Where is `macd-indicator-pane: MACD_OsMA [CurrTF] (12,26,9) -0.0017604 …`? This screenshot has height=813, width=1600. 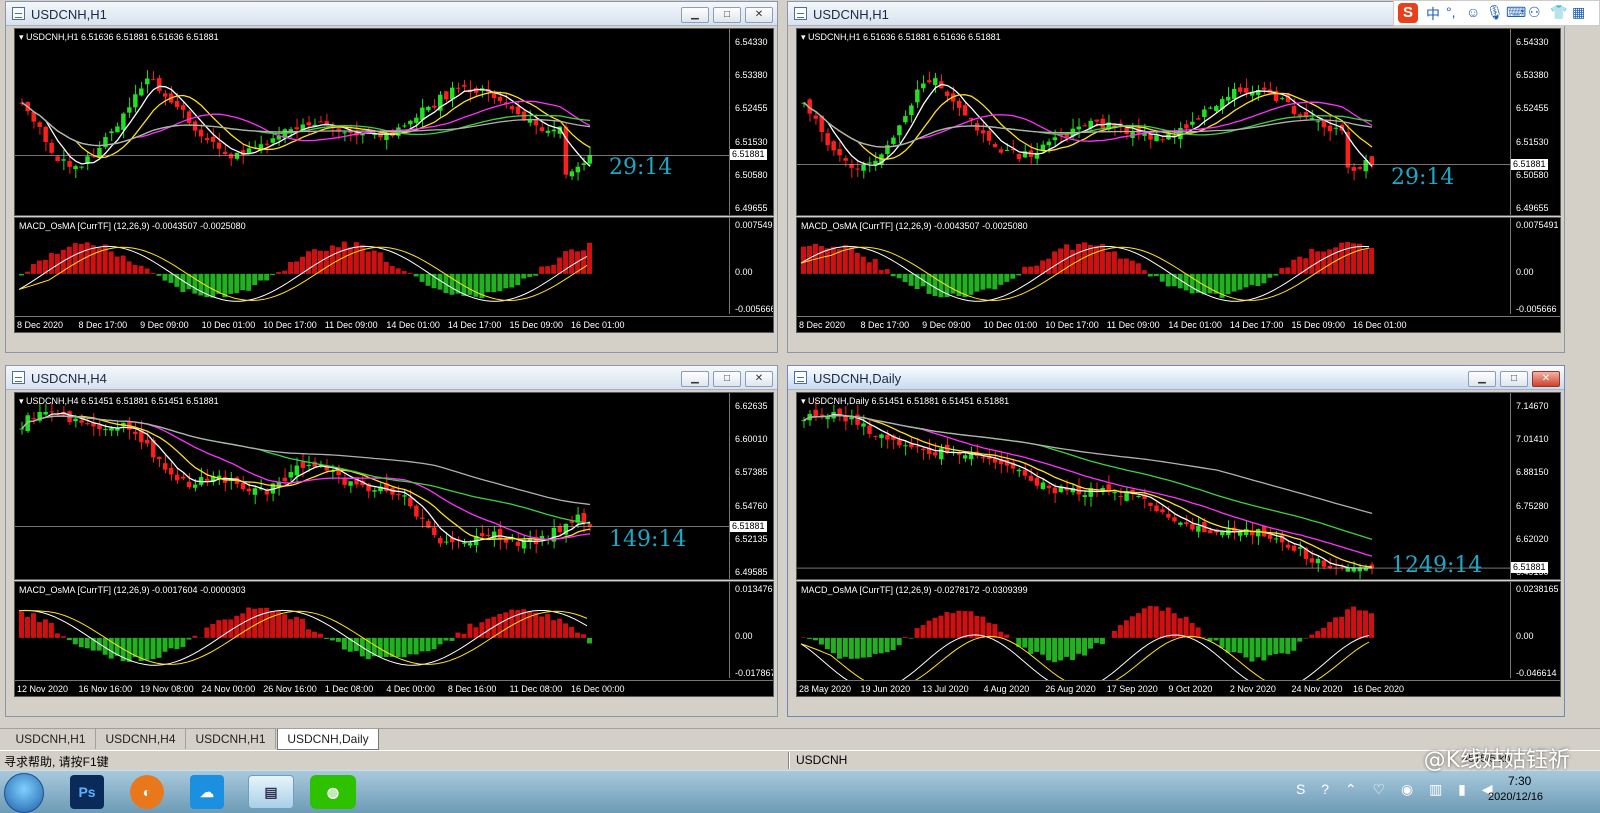
macd-indicator-pane: MACD_OsMA [CurrTF] (12,26,9) -0.0017604 … is located at coordinates (394, 639).